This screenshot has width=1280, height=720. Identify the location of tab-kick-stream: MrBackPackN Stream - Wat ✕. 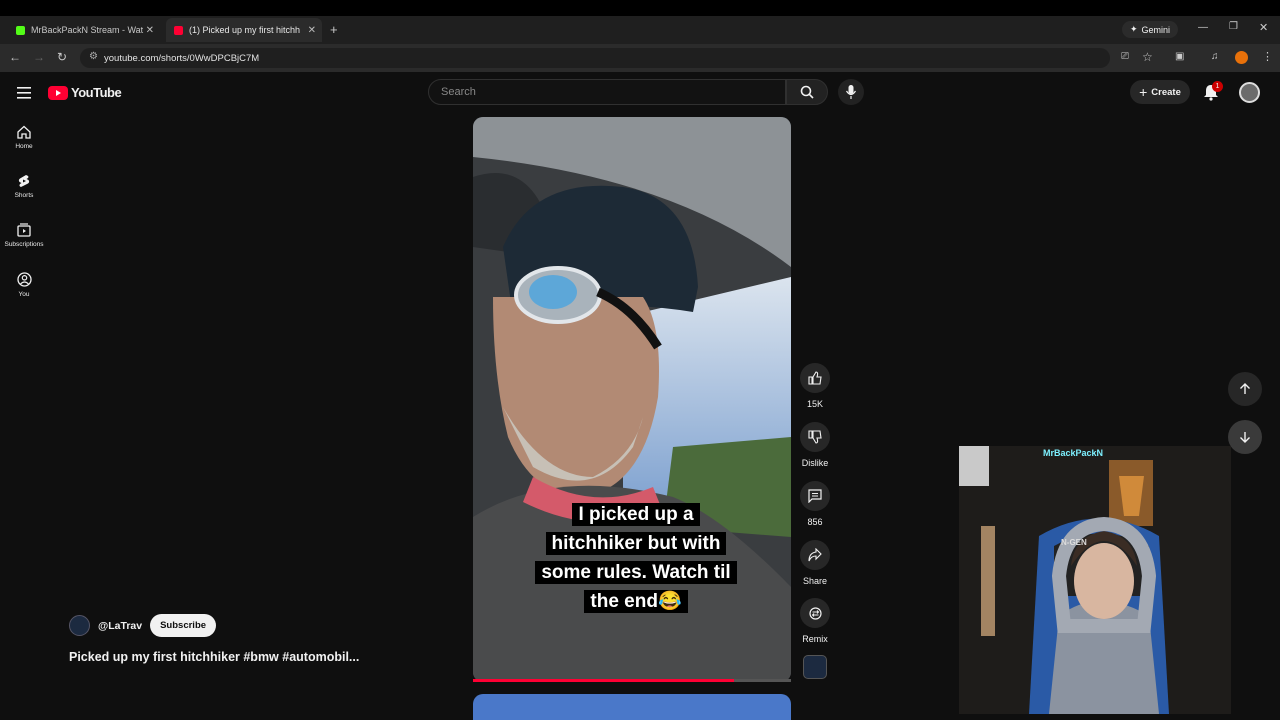
(84, 30).